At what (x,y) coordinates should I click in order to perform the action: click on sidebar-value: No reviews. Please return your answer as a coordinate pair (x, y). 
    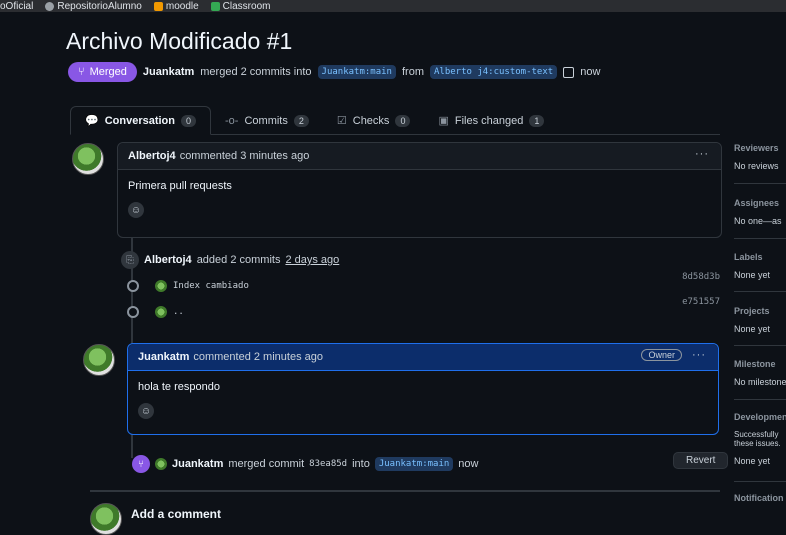
    Looking at the image, I should click on (756, 166).